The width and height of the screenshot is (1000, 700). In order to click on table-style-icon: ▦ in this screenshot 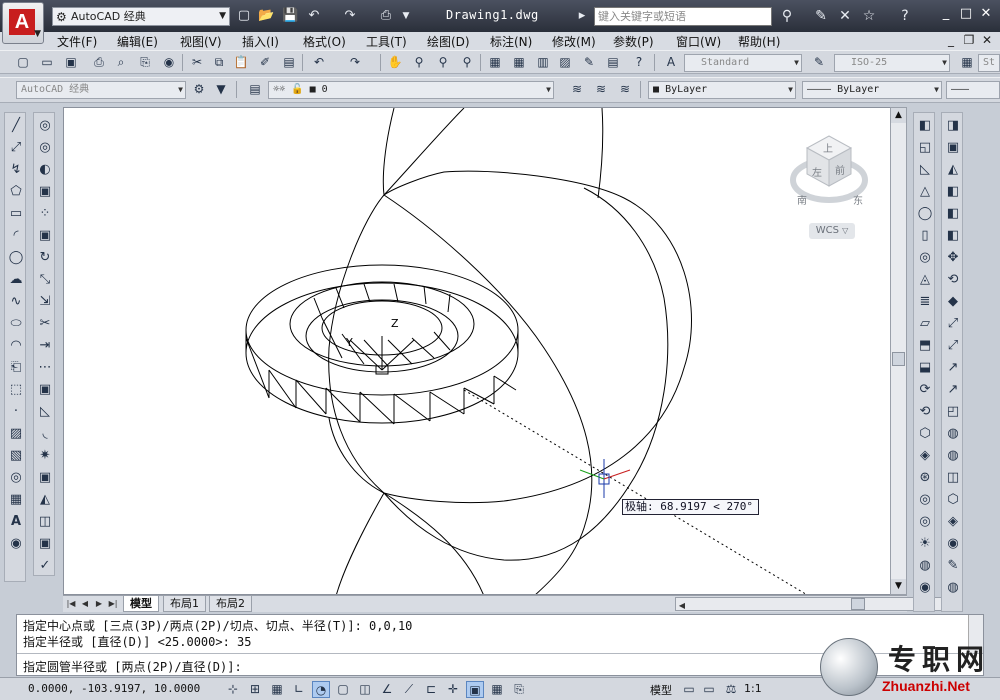, I will do `click(967, 62)`.